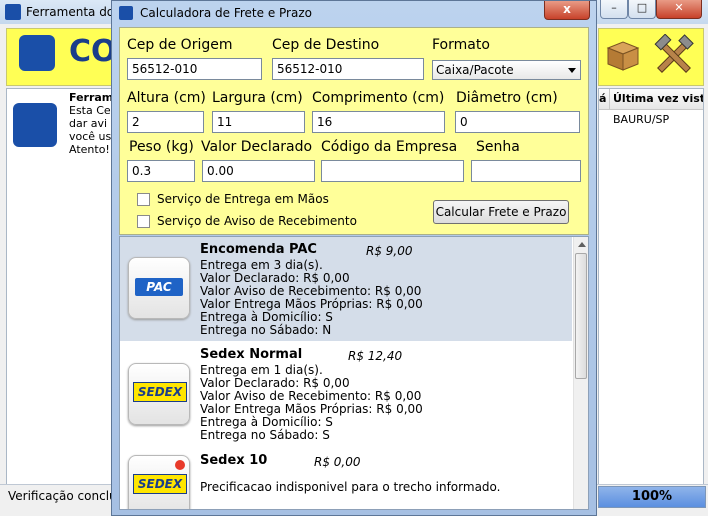  Describe the element at coordinates (89, 149) in the screenshot. I see `news-line: Atento!` at that location.